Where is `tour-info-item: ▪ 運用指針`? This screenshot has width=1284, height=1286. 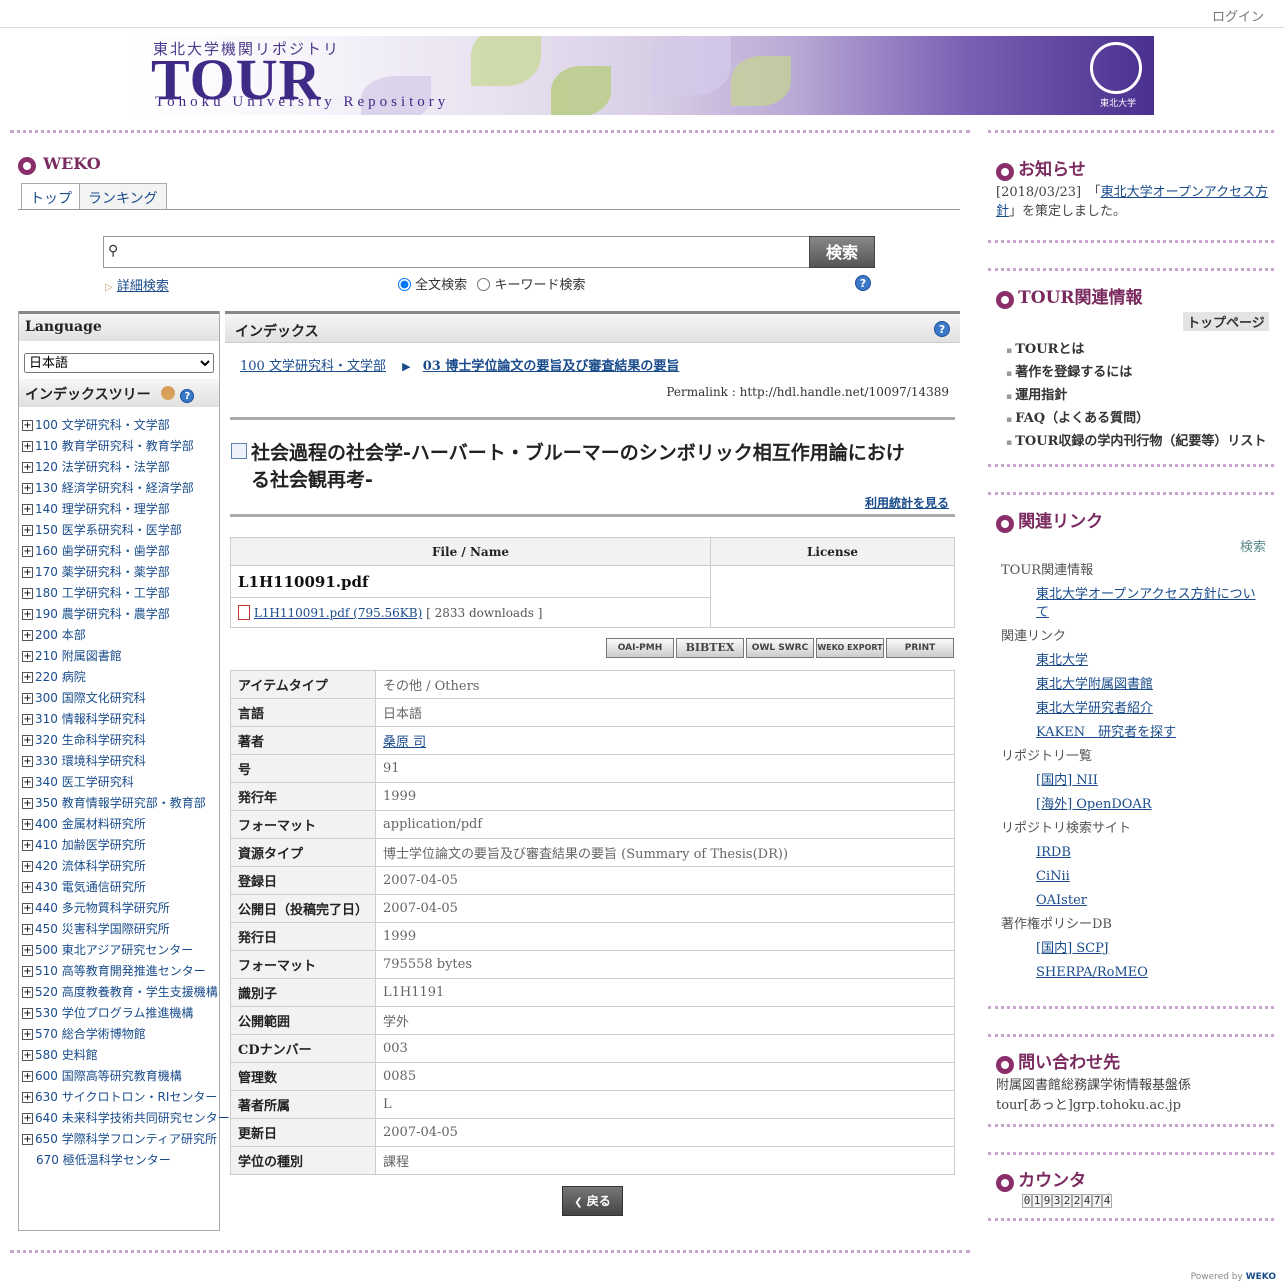
tour-info-item: ▪ 運用指針 is located at coordinates (1136, 395).